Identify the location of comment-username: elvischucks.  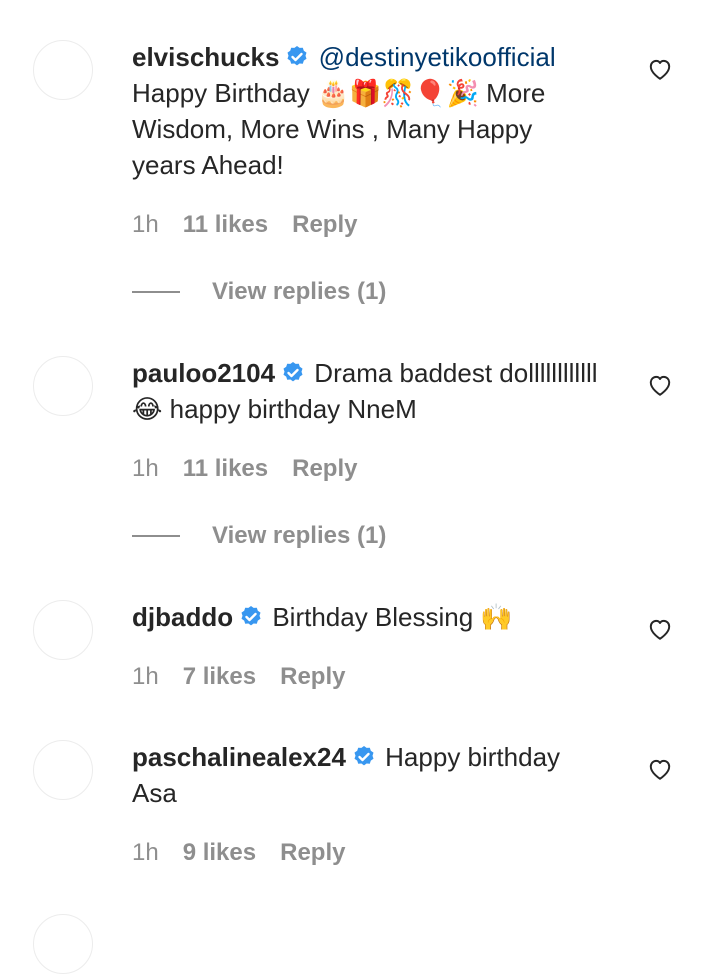
(205, 57).